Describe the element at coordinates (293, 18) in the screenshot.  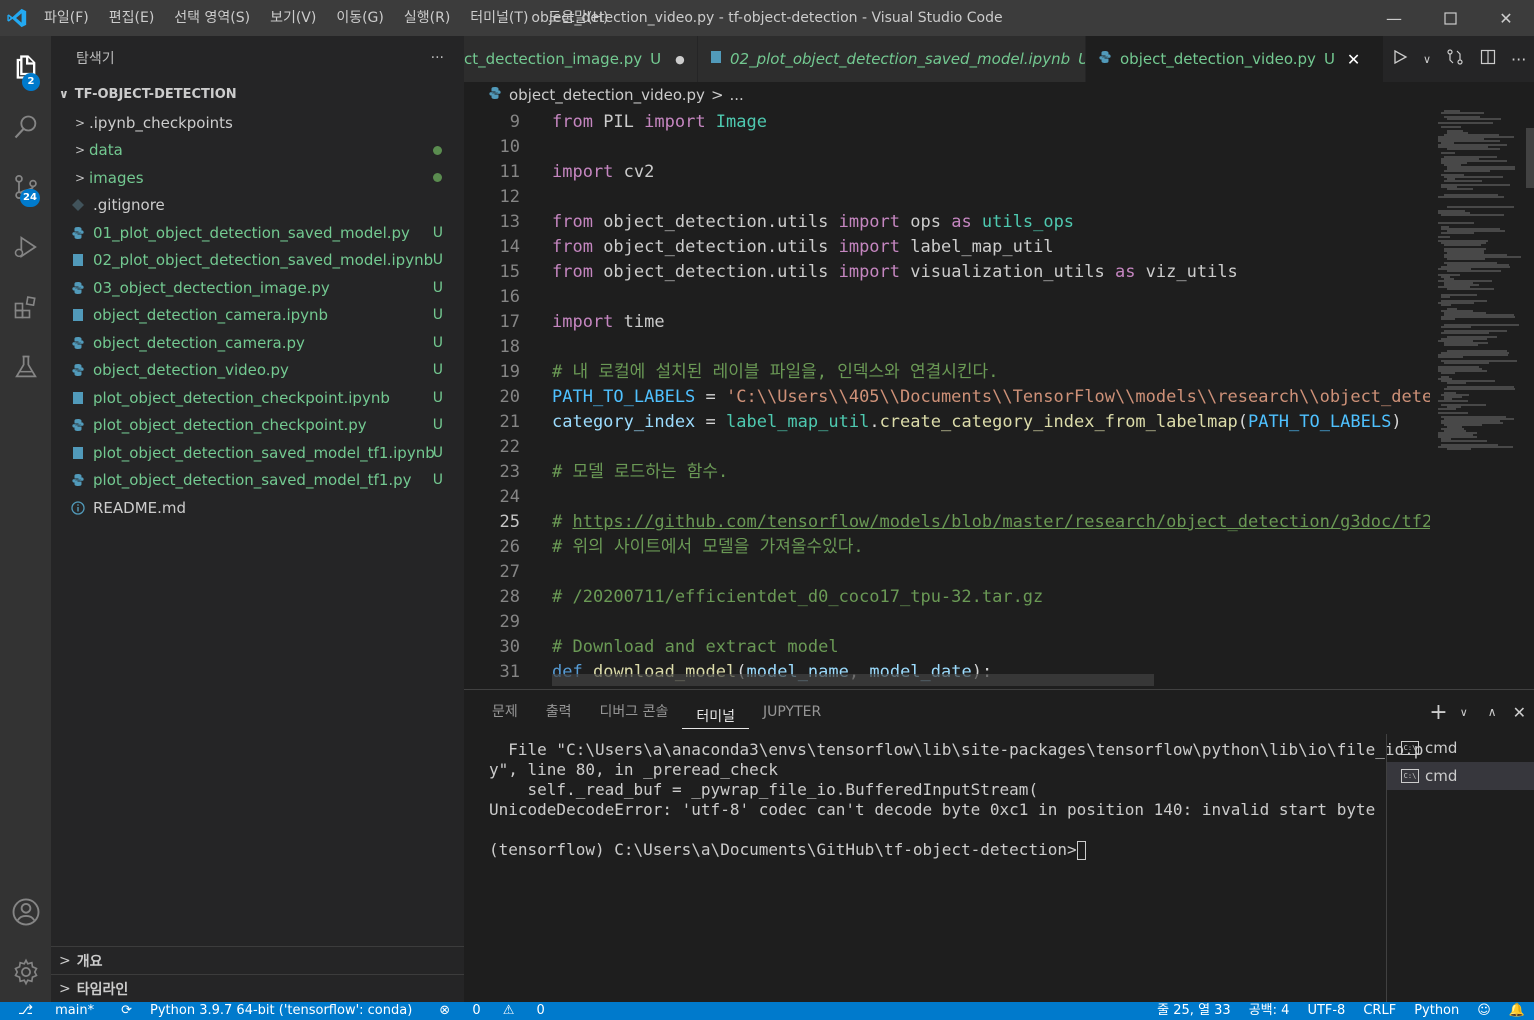
I see `menu-view: 보기(V)` at that location.